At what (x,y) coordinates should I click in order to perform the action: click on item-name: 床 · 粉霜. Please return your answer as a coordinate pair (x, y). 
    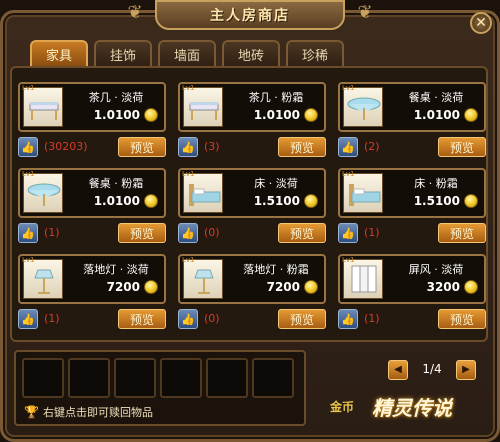
    Looking at the image, I should click on (436, 183).